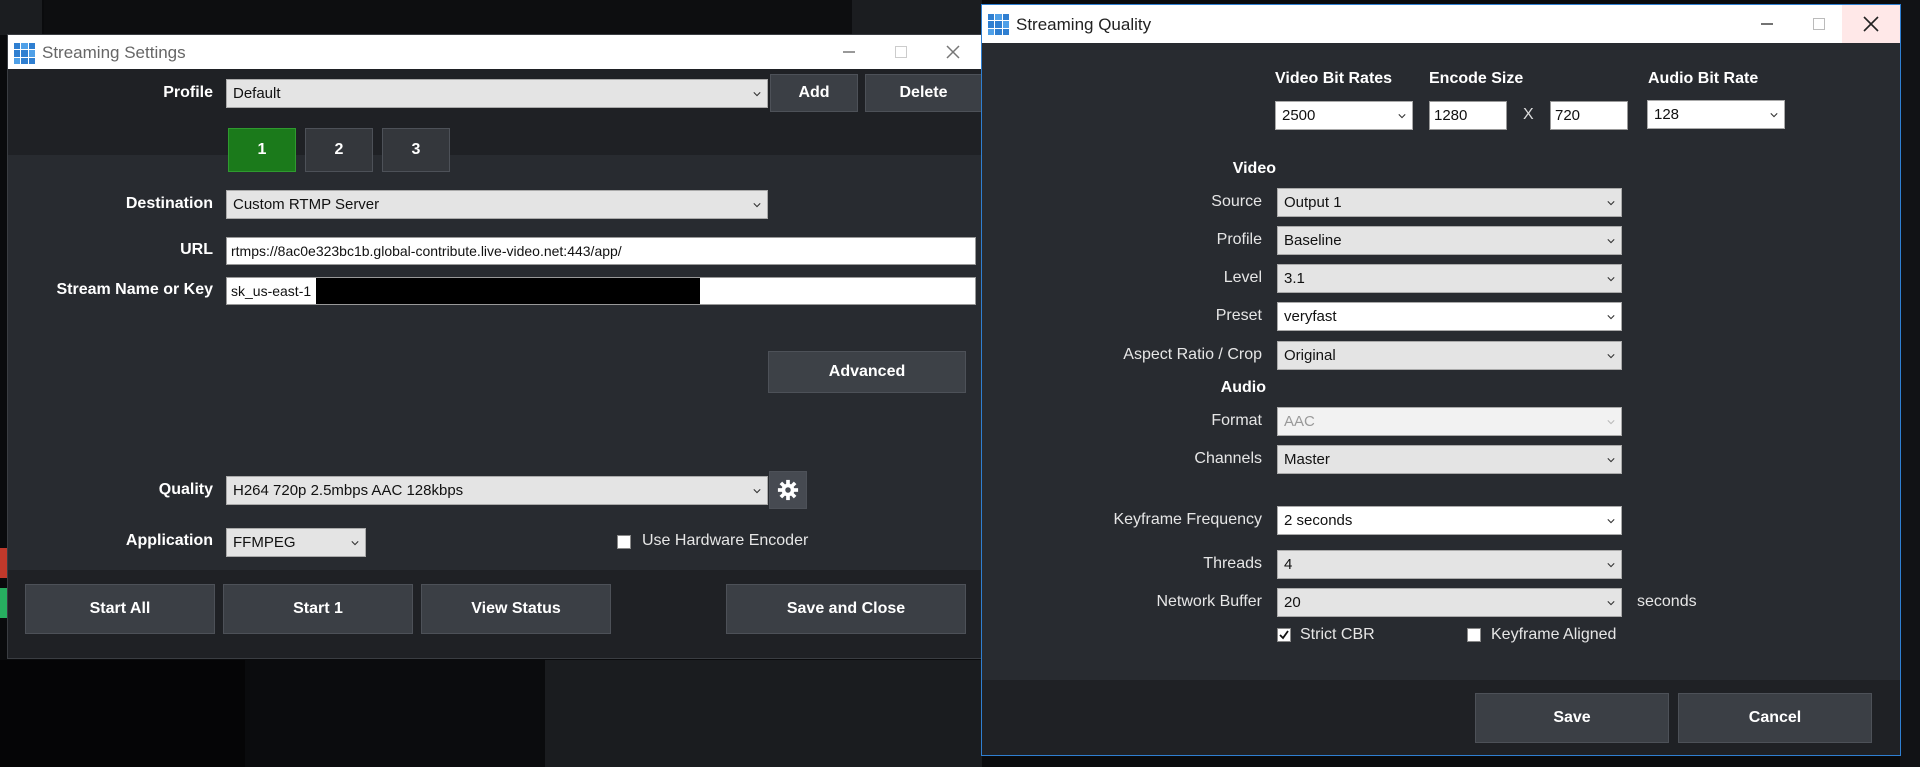 This screenshot has width=1920, height=767. Describe the element at coordinates (1589, 115) in the screenshot. I see `encode-height-input: 720` at that location.